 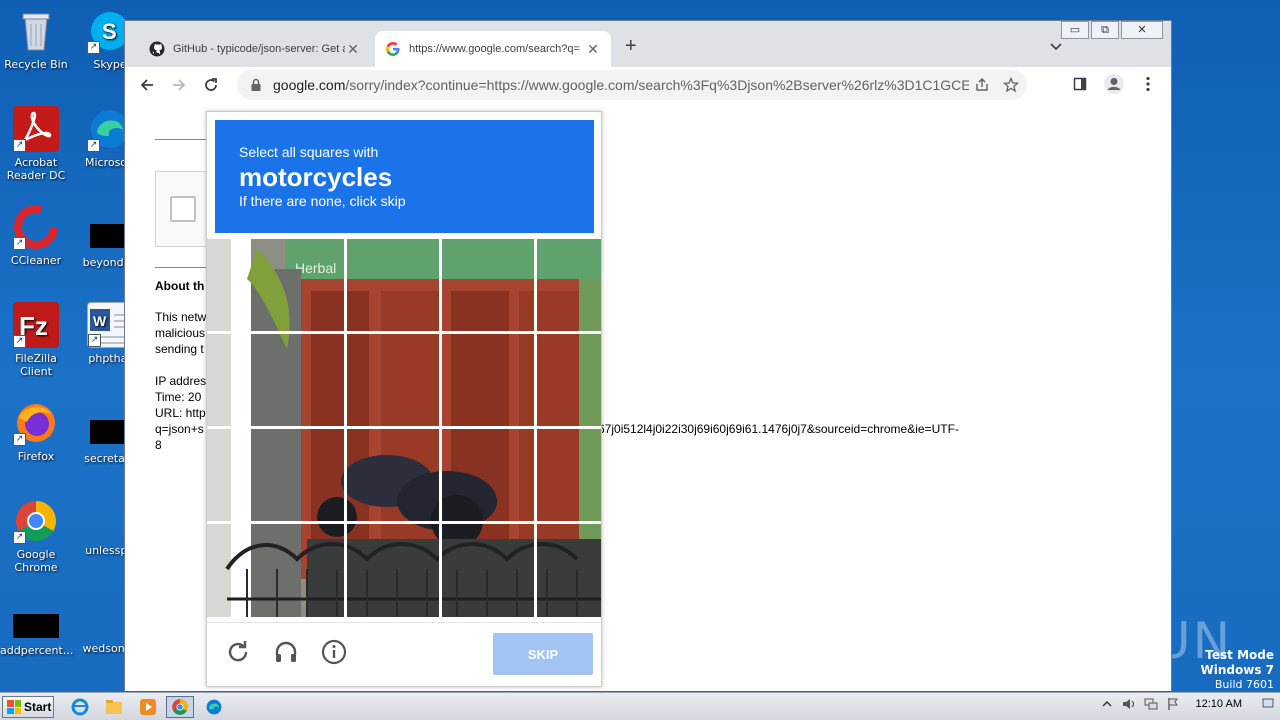 I want to click on start-label: Start, so click(x=38, y=707).